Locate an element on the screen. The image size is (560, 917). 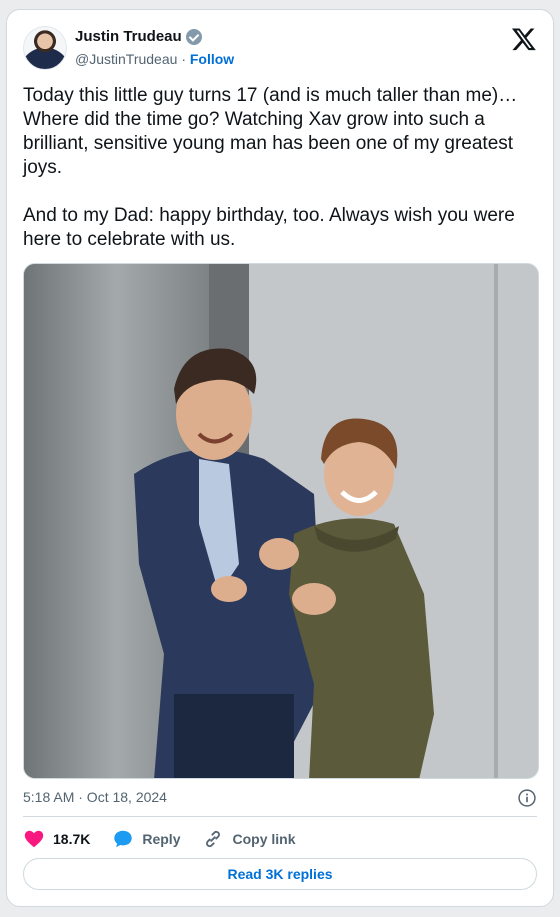
link-icon is located at coordinates (213, 839).